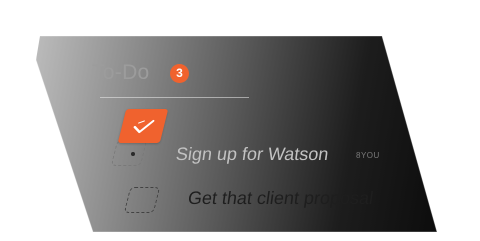  I want to click on title-divider, so click(174, 97).